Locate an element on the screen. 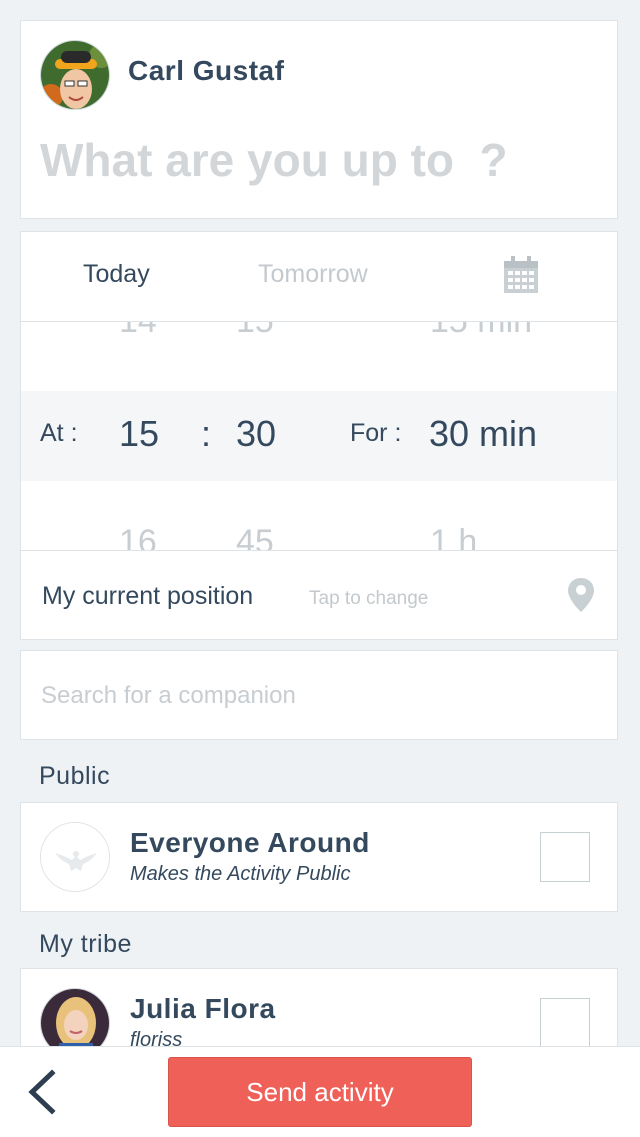 The height and width of the screenshot is (1137, 640). day-tabs: Today Tomorrow is located at coordinates (319, 277).